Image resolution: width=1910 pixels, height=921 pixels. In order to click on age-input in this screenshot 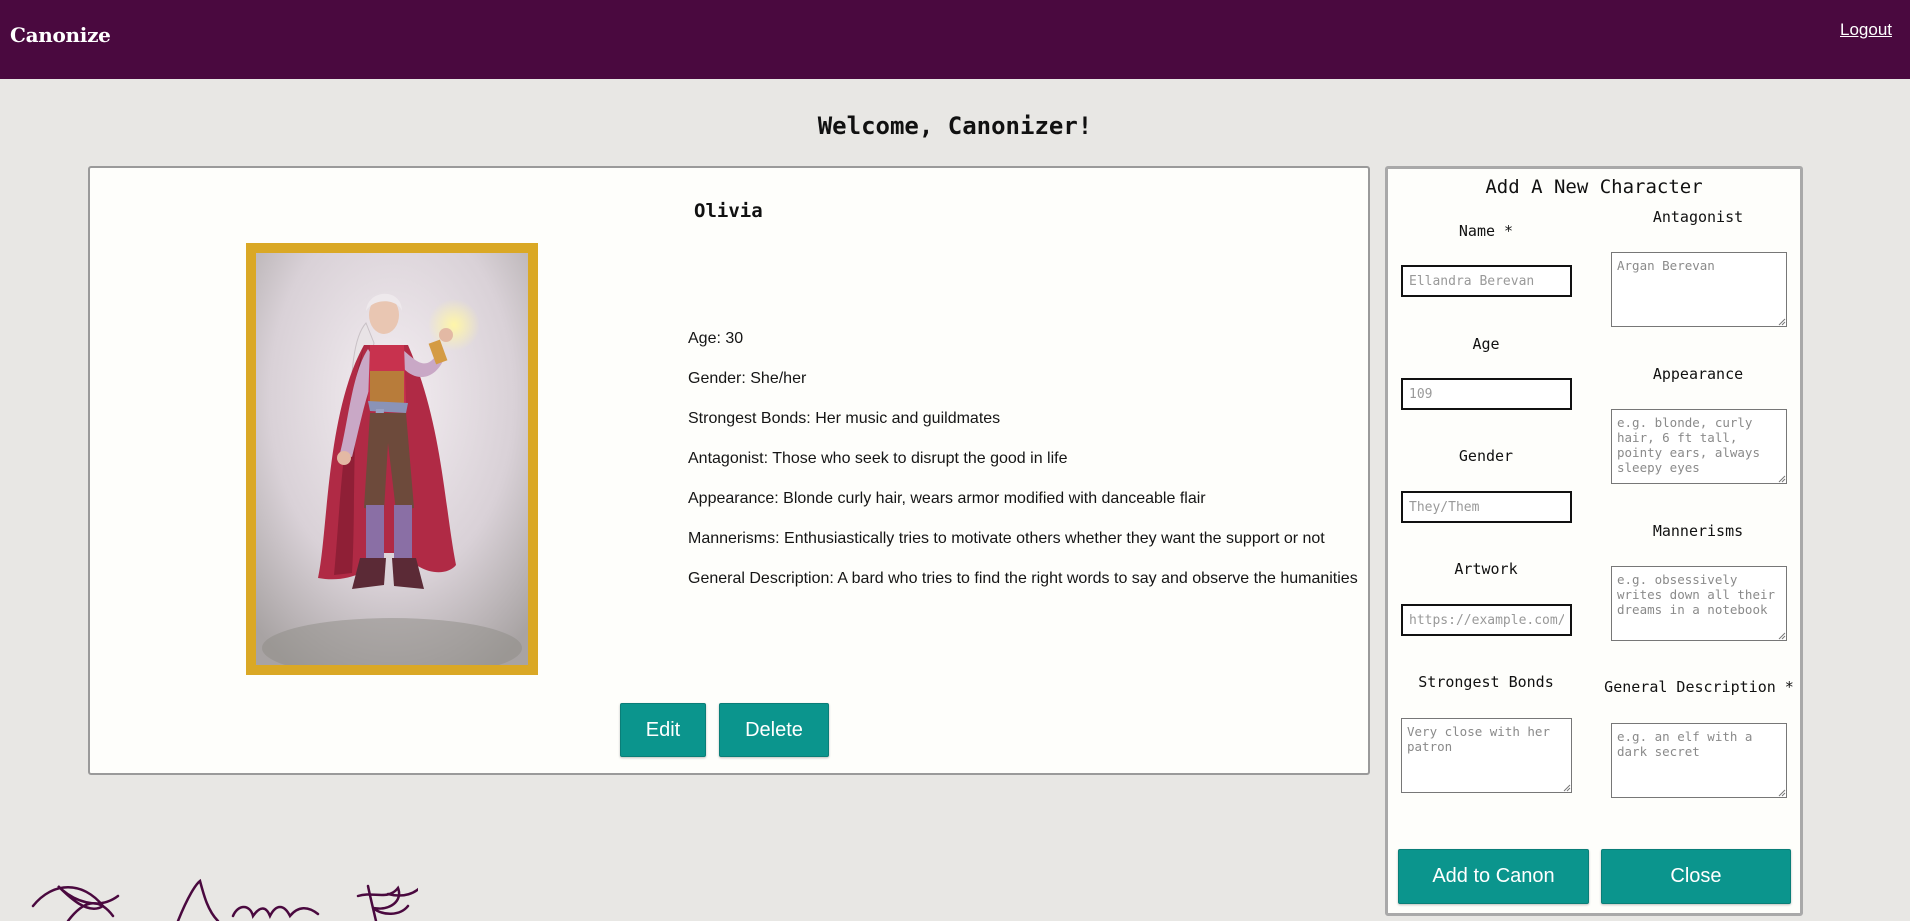, I will do `click(1486, 394)`.